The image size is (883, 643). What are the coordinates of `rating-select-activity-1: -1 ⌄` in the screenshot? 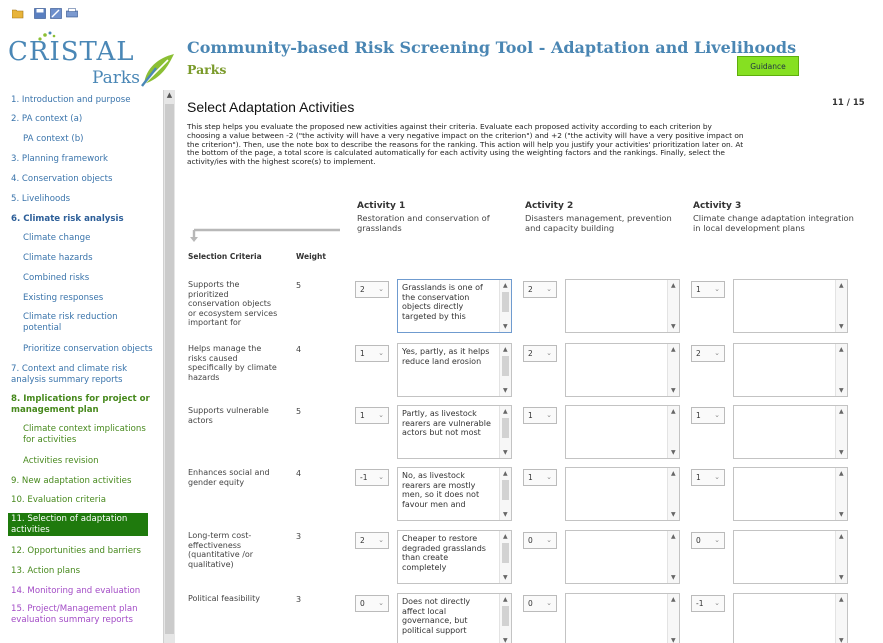 It's located at (372, 477).